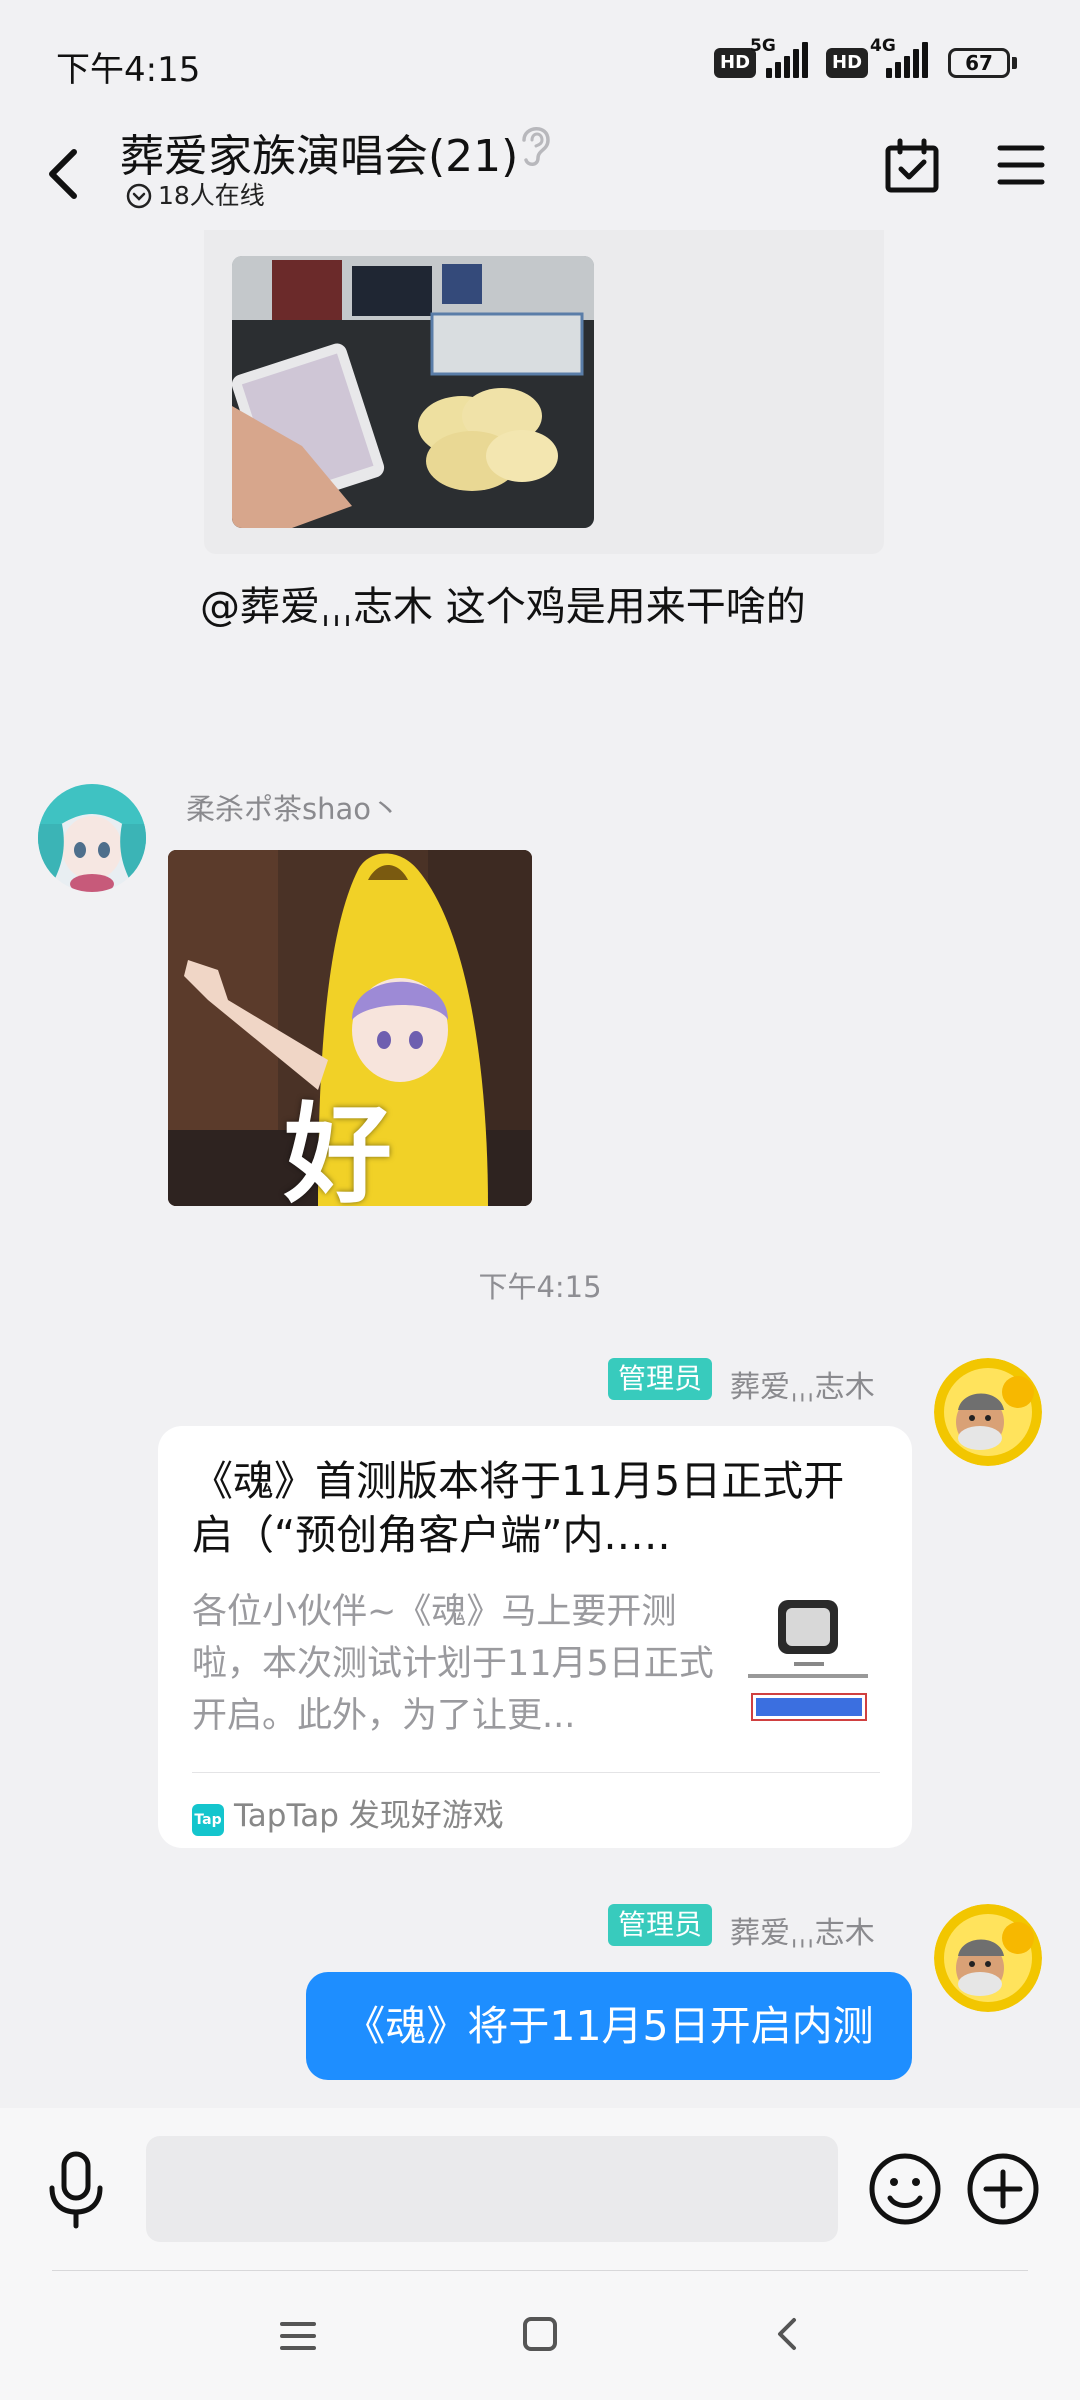 Image resolution: width=1080 pixels, height=2400 pixels. Describe the element at coordinates (350, 1028) in the screenshot. I see `sticker-image: 好` at that location.